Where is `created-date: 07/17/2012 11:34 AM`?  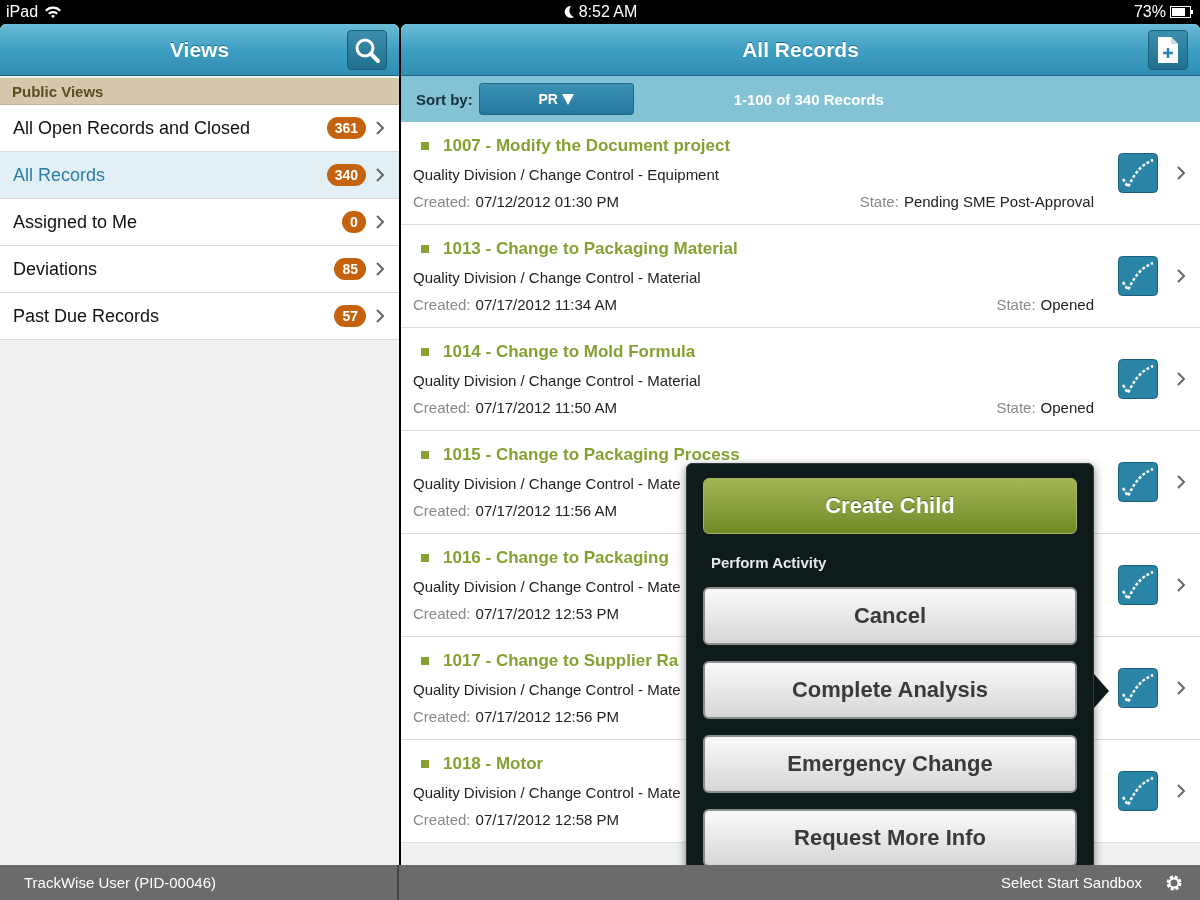
created-date: 07/17/2012 11:34 AM is located at coordinates (546, 304).